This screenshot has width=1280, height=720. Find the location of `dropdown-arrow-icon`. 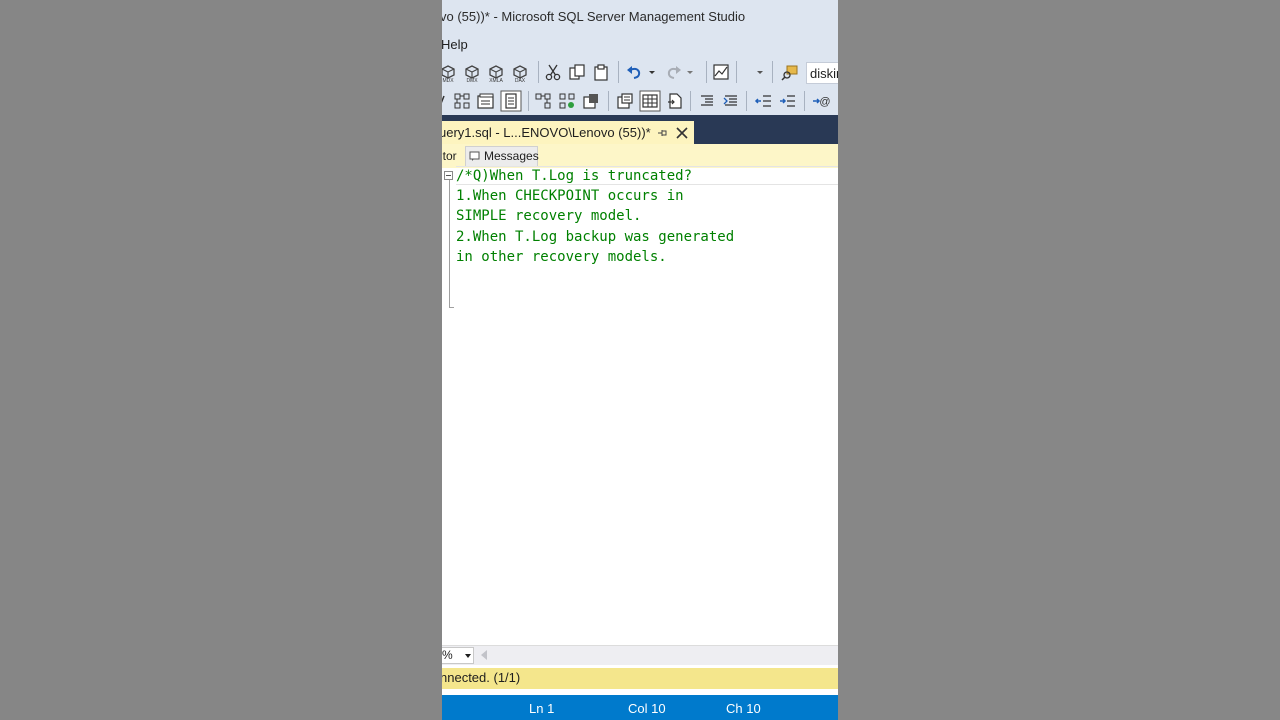

dropdown-arrow-icon is located at coordinates (762, 72).